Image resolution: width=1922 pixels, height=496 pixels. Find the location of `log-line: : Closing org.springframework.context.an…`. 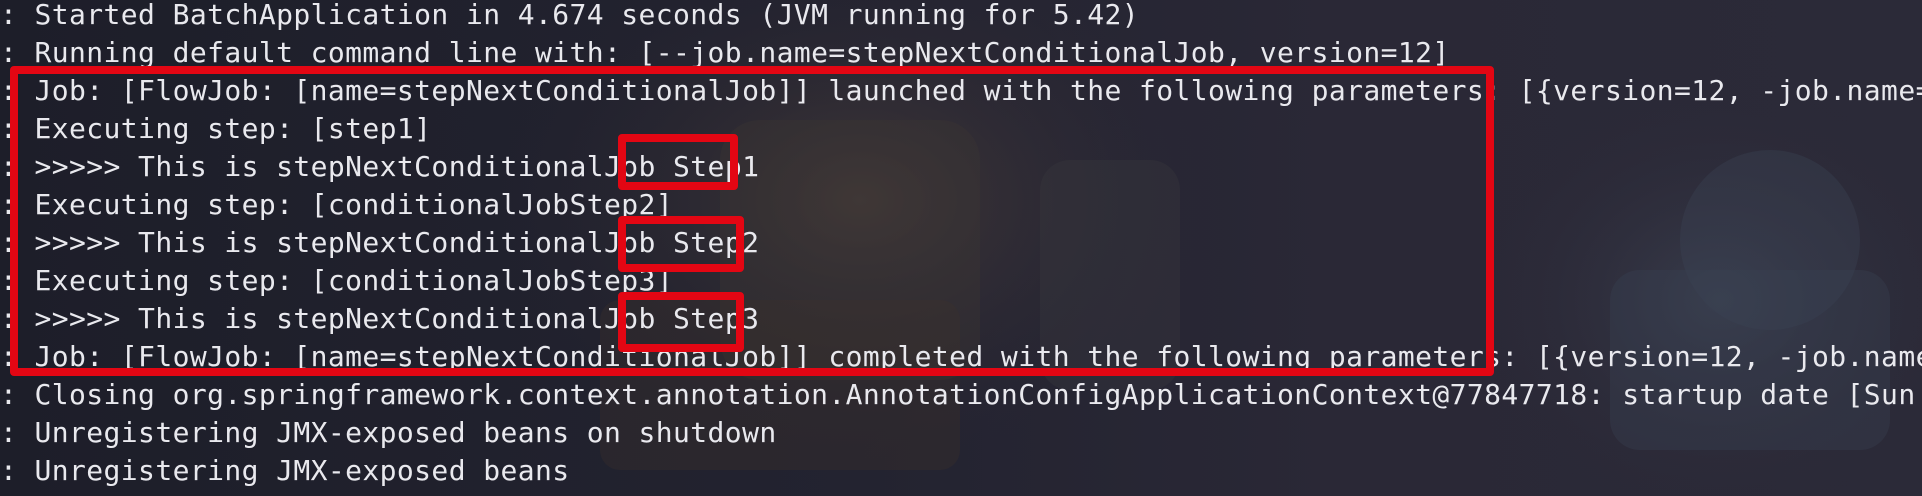

log-line: : Closing org.springframework.context.an… is located at coordinates (961, 395).